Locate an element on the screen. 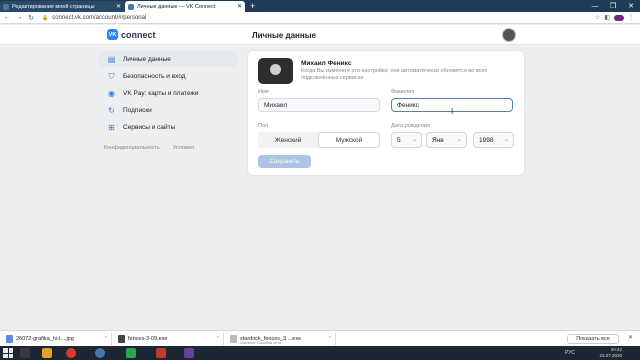 The height and width of the screenshot is (360, 640). profile-avatar is located at coordinates (619, 17).